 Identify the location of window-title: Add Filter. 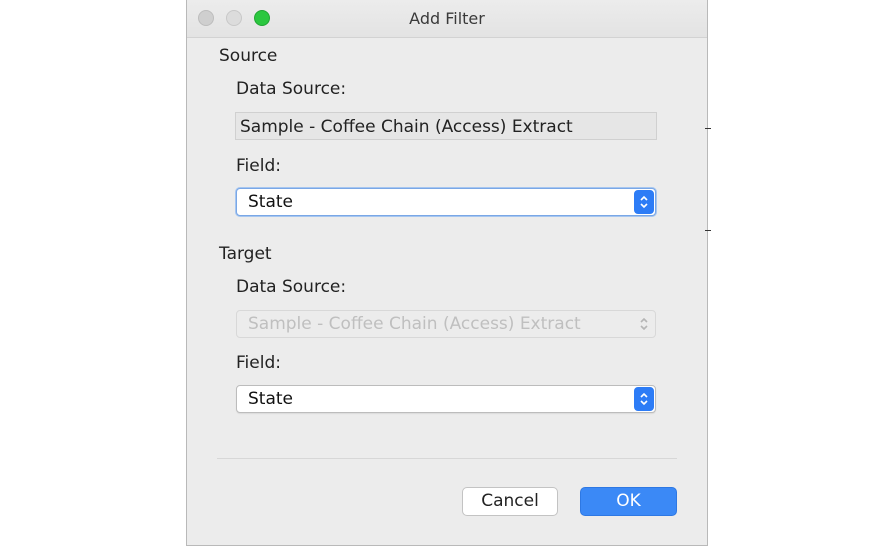
(447, 18).